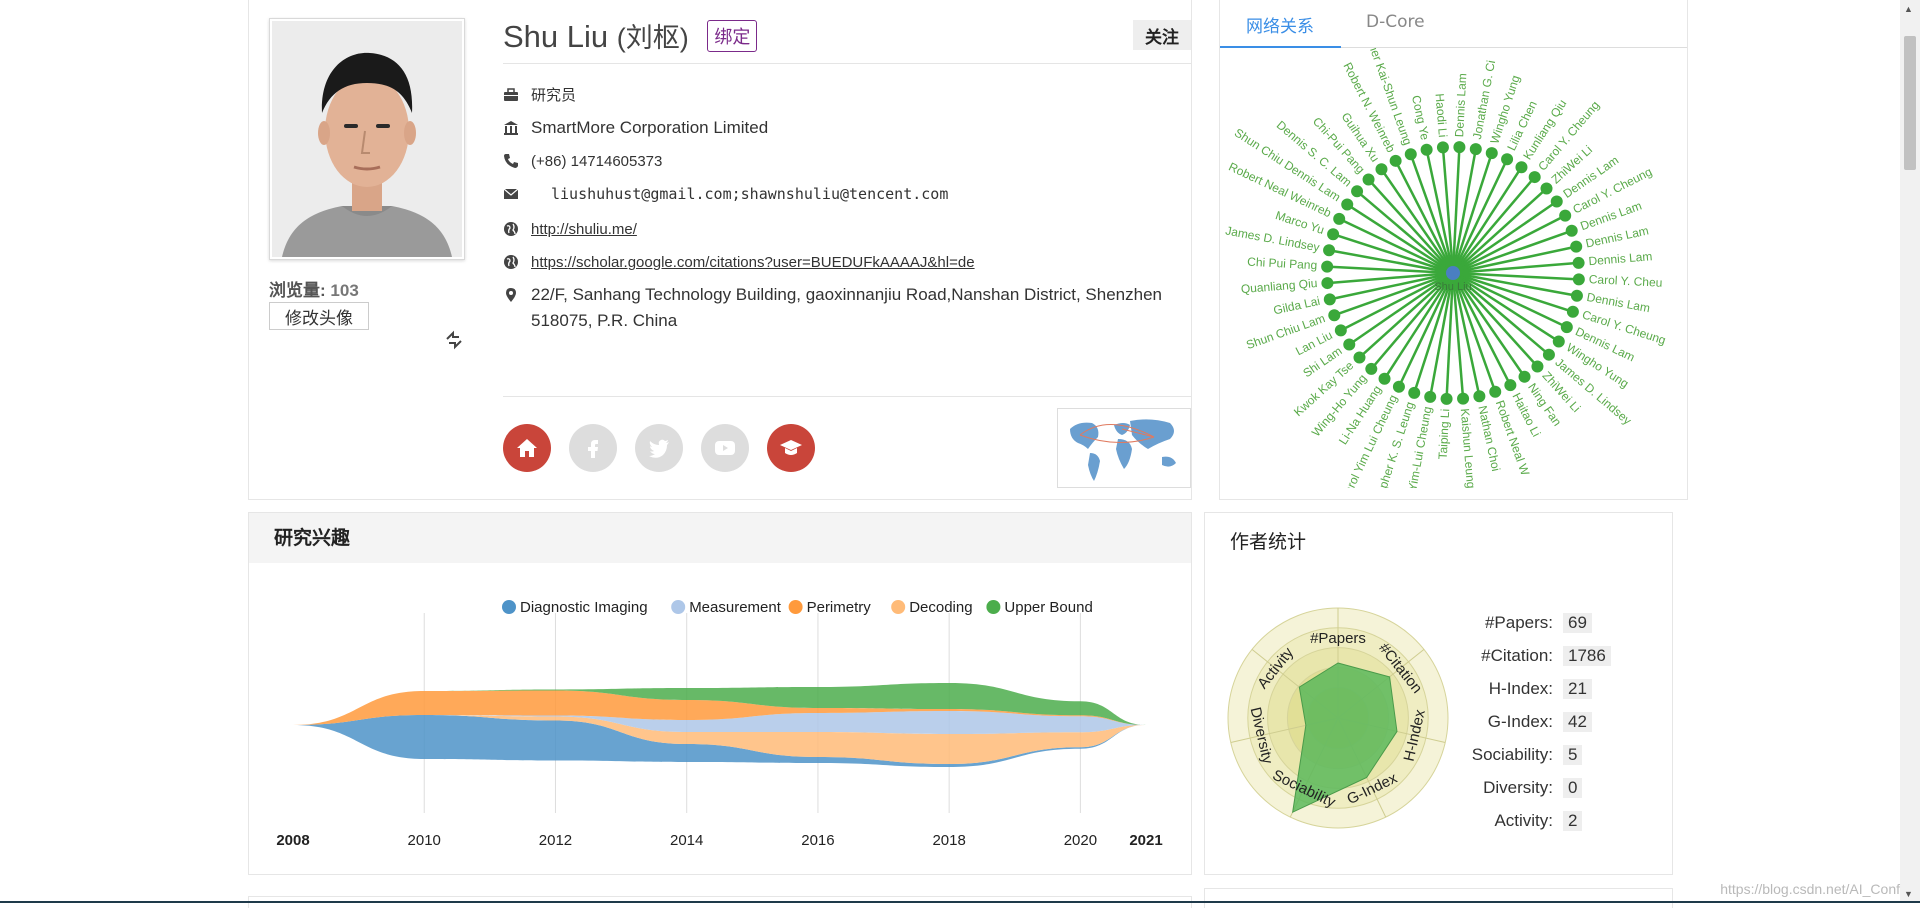 The image size is (1920, 908). What do you see at coordinates (319, 316) in the screenshot?
I see `change-avatar-button: 修改头像` at bounding box center [319, 316].